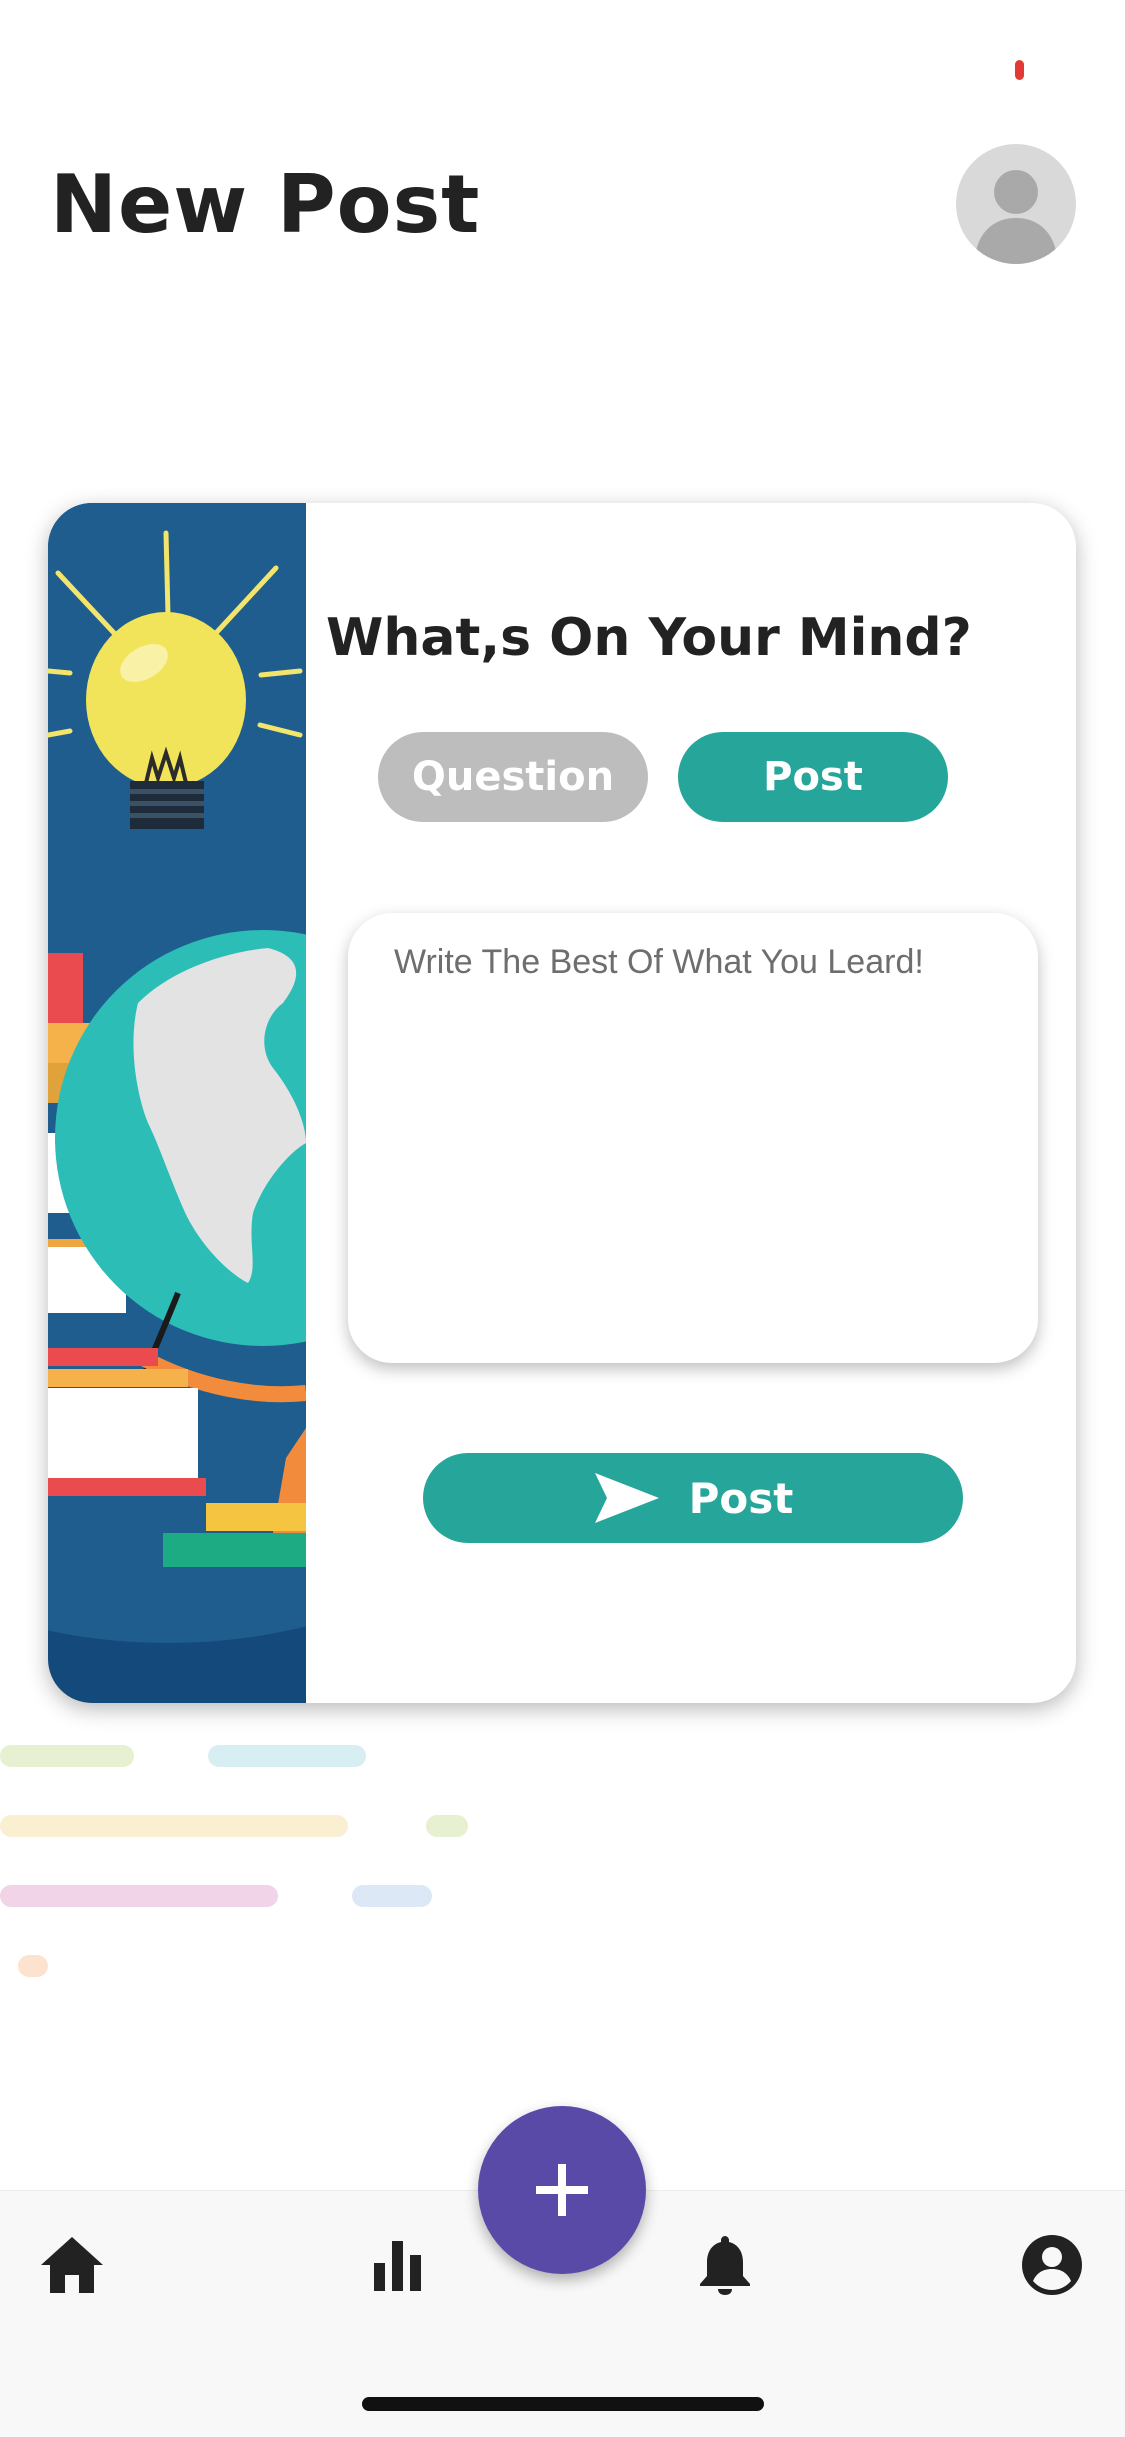 The height and width of the screenshot is (2437, 1125). I want to click on avatar-placeholder-icon, so click(1016, 217).